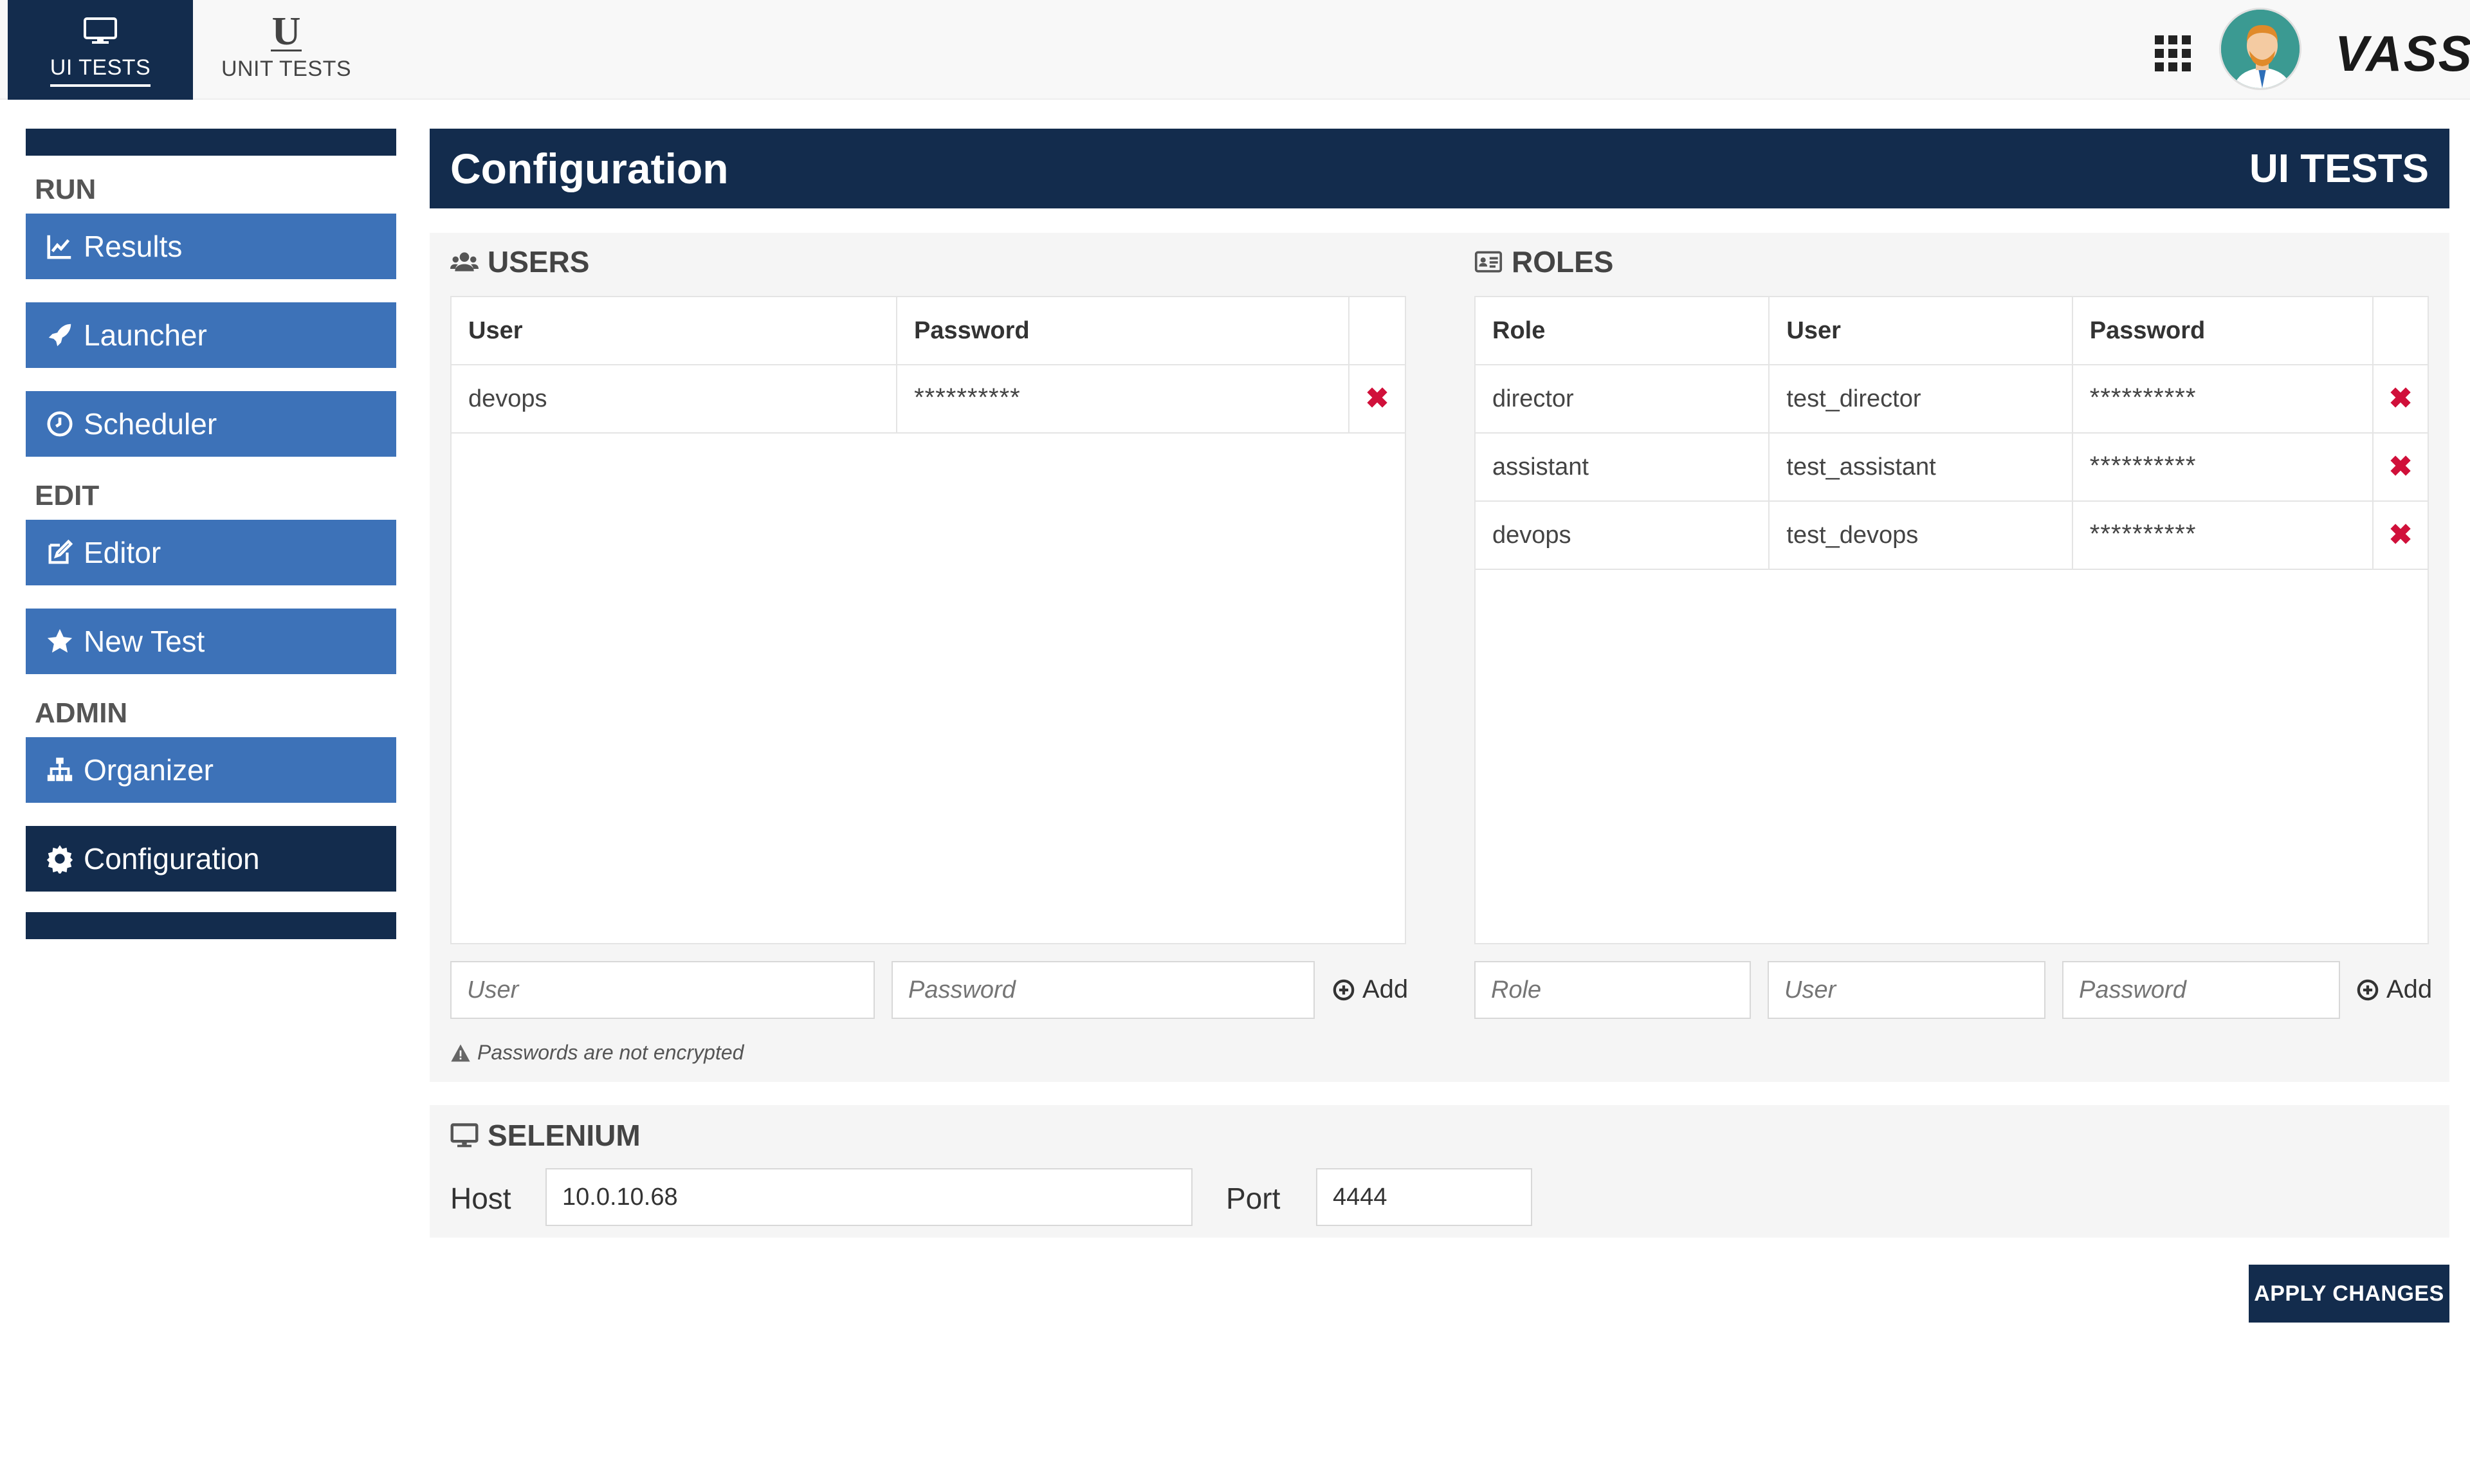 The image size is (2470, 1484). Describe the element at coordinates (1906, 990) in the screenshot. I see `new-role-user-input` at that location.